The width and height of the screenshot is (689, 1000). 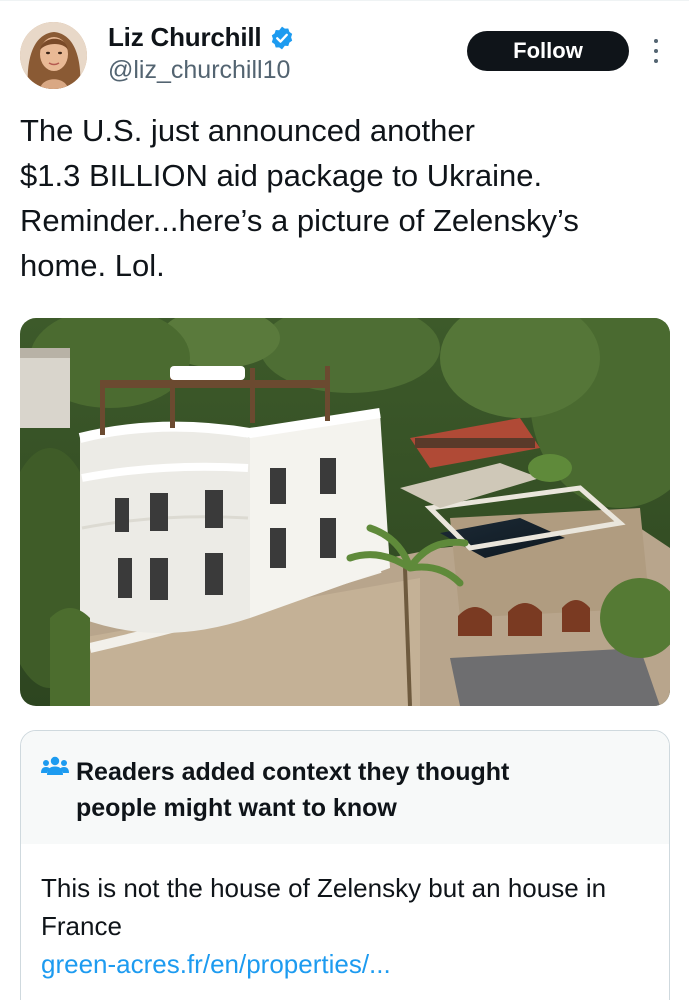 I want to click on avatar-image, so click(x=53, y=55).